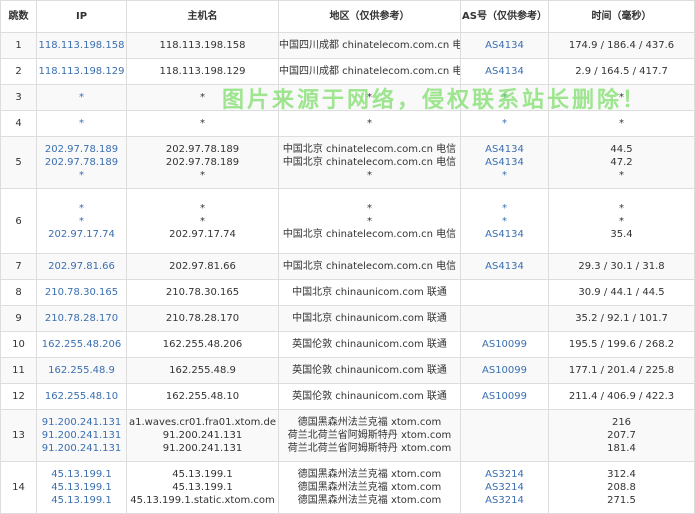 The height and width of the screenshot is (514, 695). I want to click on ip-line: 118.113.198.129, so click(81, 71).